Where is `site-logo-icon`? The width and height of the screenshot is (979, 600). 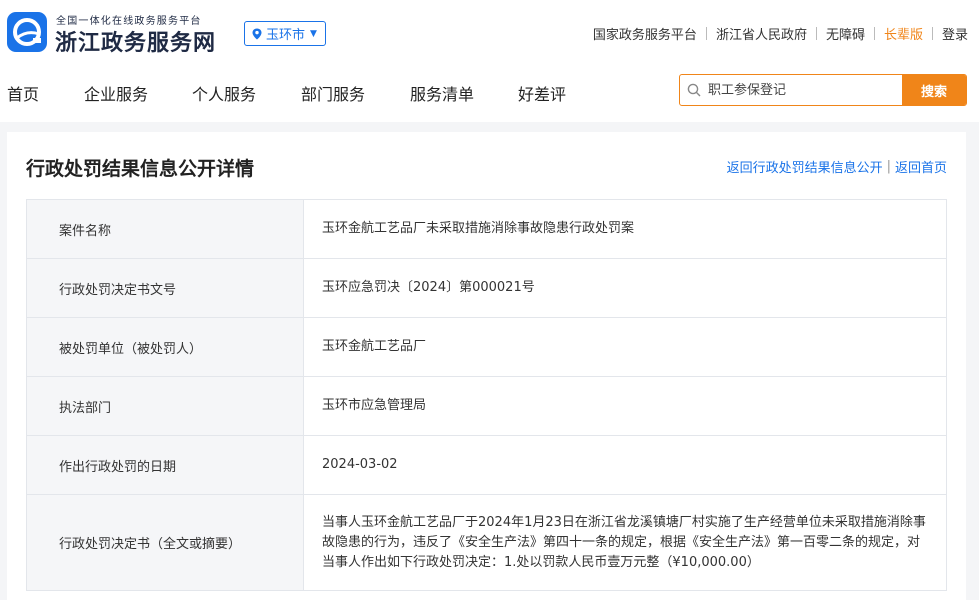
site-logo-icon is located at coordinates (27, 32).